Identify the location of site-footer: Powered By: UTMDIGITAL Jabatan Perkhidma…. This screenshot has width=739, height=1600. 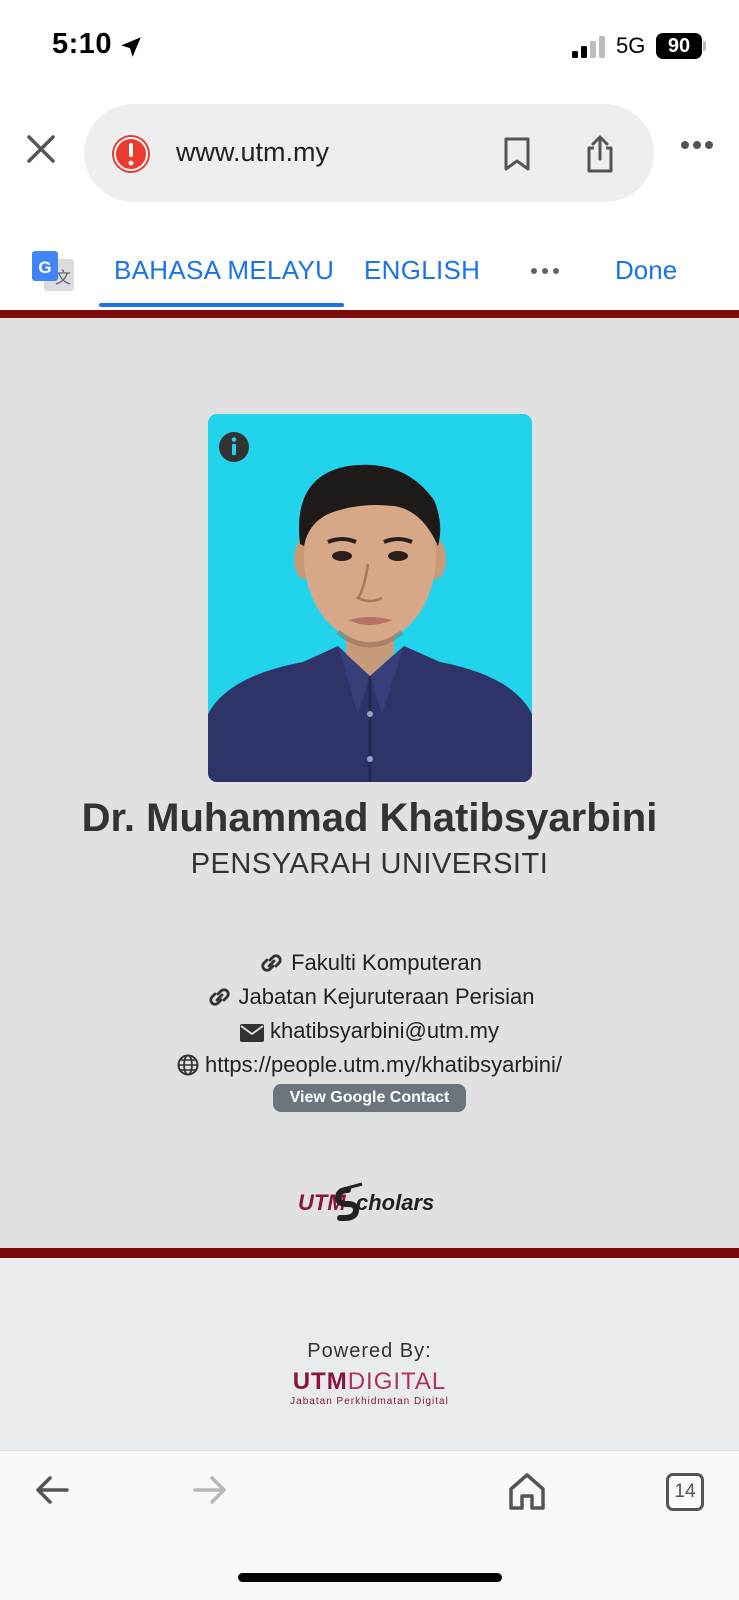
(369, 1354).